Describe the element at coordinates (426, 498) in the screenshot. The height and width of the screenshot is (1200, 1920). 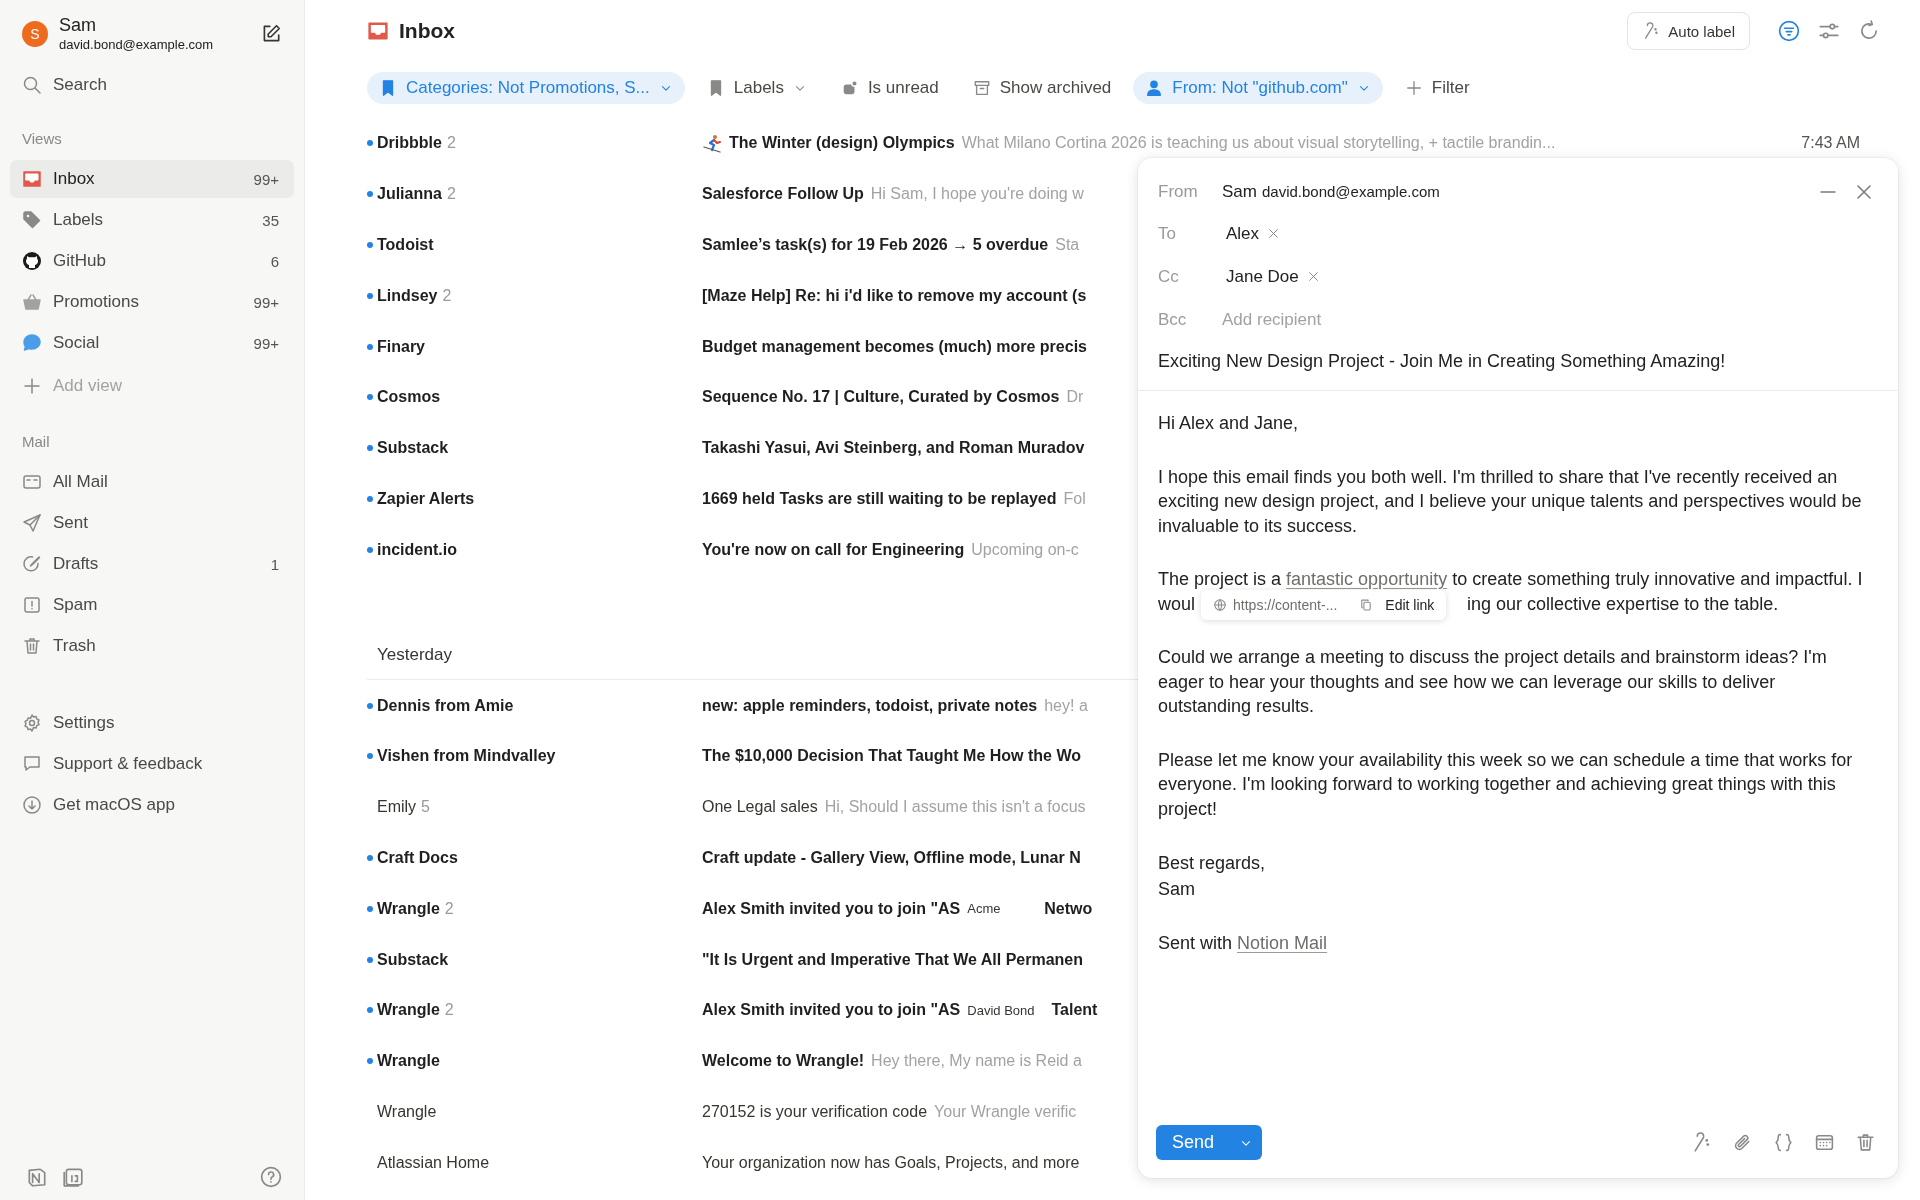
I see `sender-name: Zapier Alerts` at that location.